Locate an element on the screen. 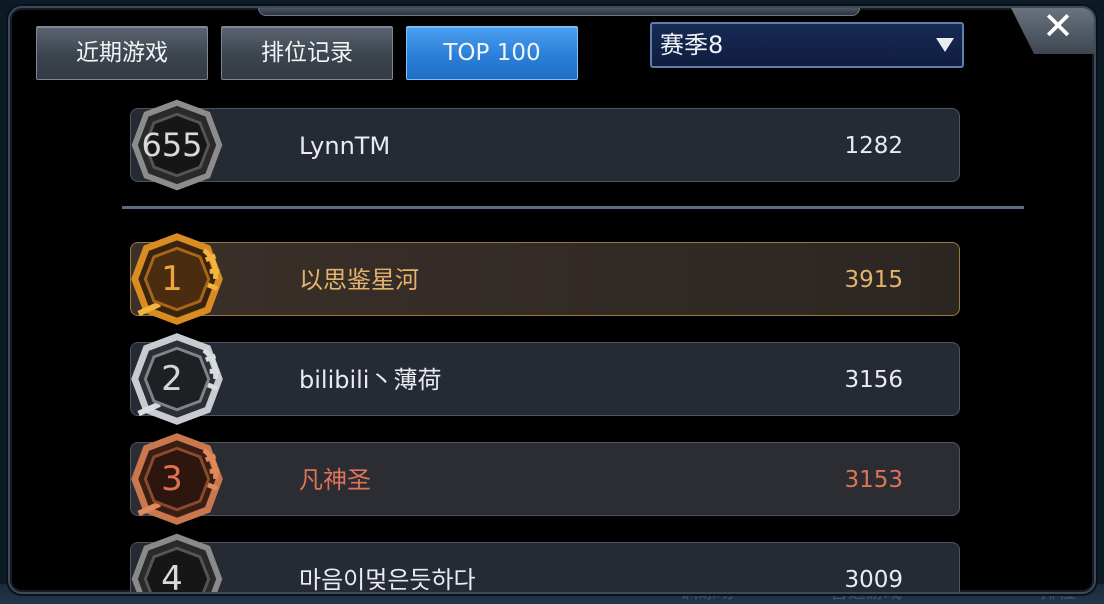  player-score: 3153 is located at coordinates (873, 480).